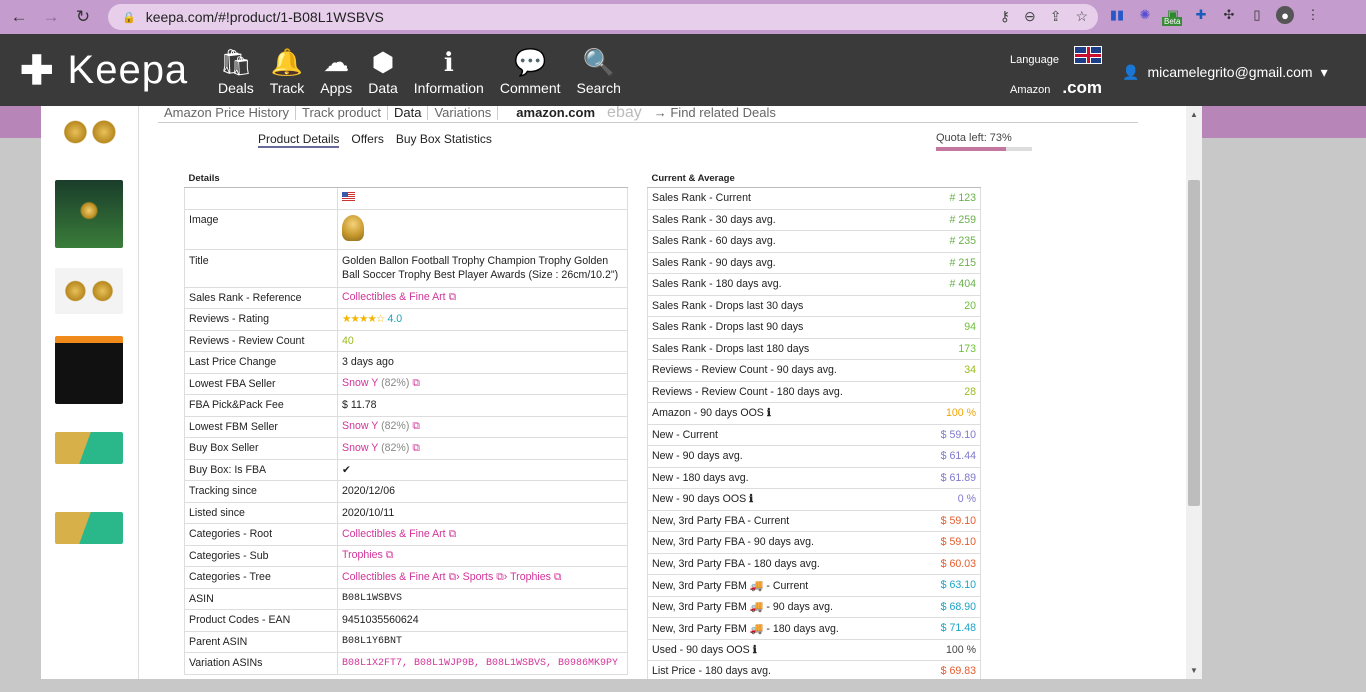 The width and height of the screenshot is (1366, 692). I want to click on keepa-logo: ✚ Keepa, so click(104, 70).